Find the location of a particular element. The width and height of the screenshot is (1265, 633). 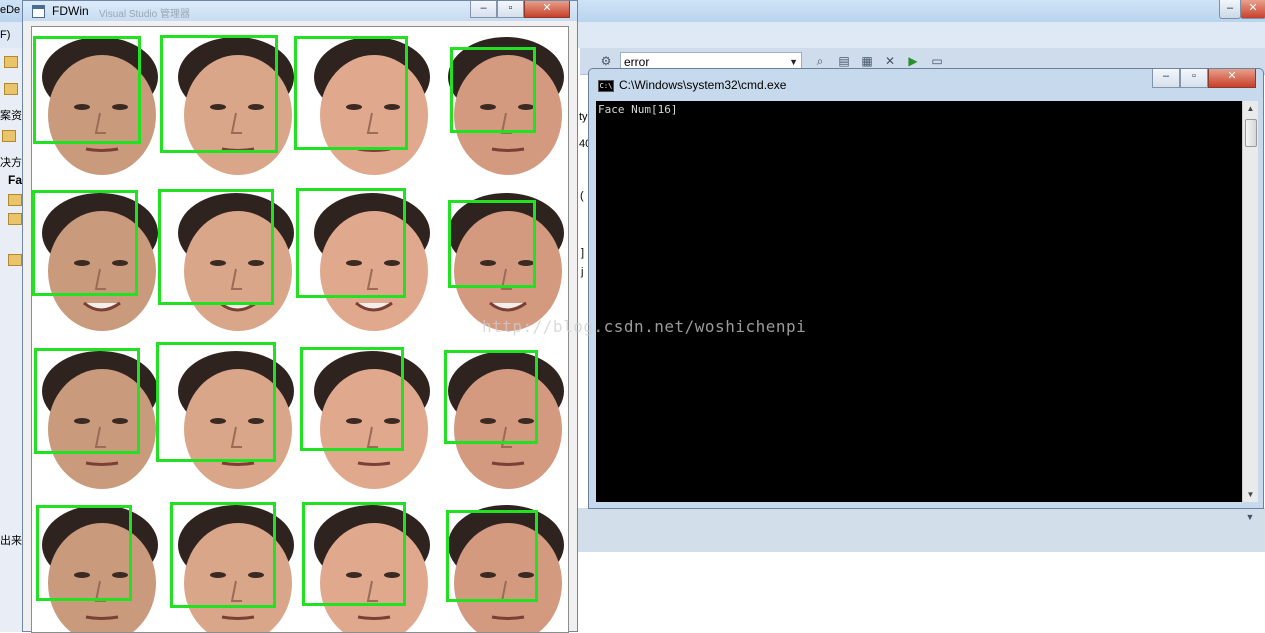

scroll-thumb is located at coordinates (1251, 133).